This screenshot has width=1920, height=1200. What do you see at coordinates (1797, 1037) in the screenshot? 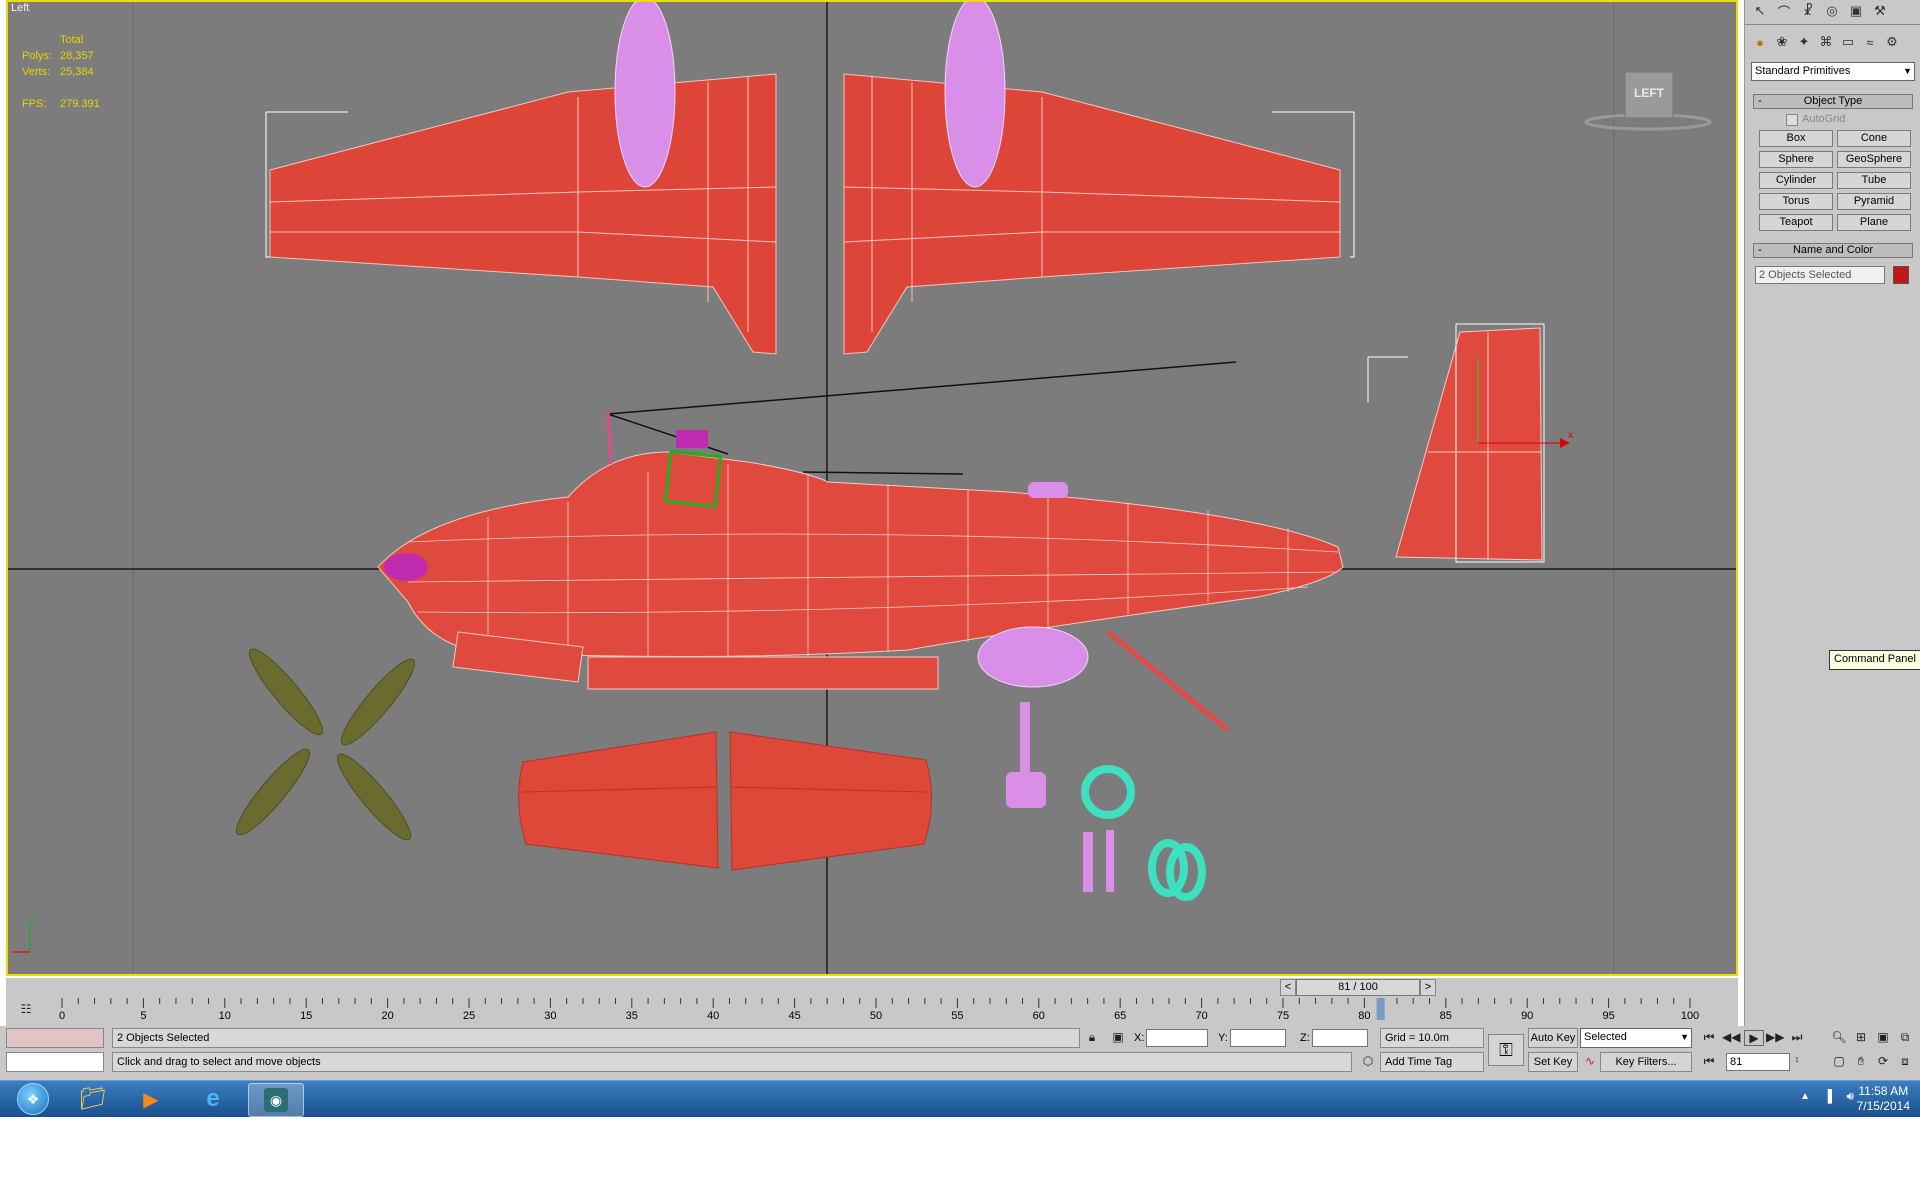
I see `go-to-end-icon: ⏭︎` at bounding box center [1797, 1037].